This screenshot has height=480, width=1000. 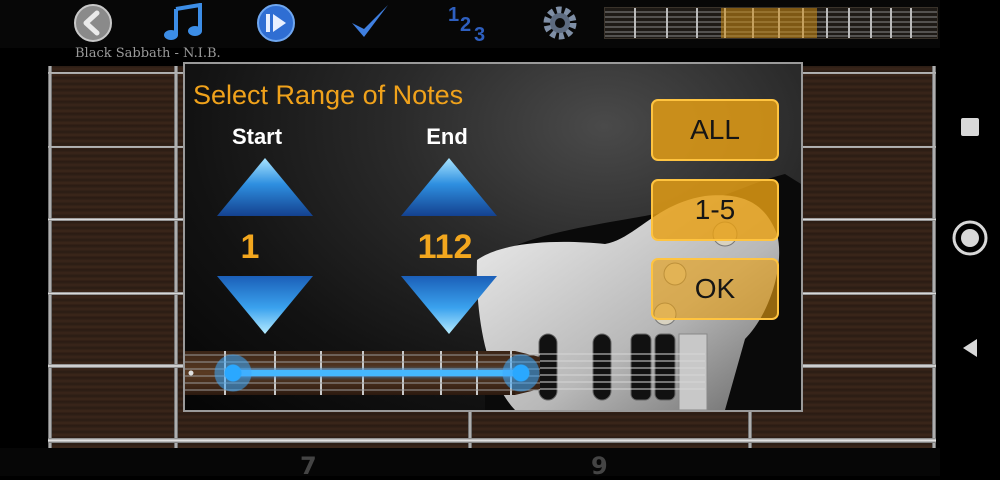 I want to click on one-to-five-button: 1-5, so click(x=715, y=210).